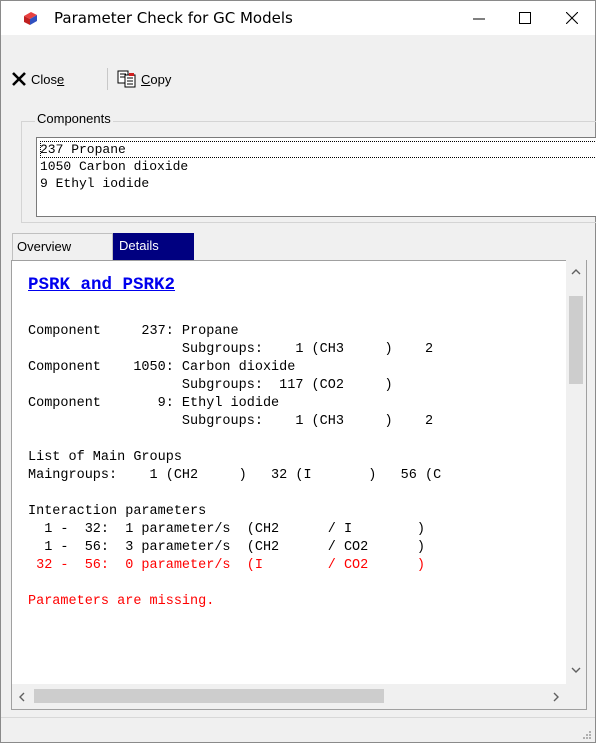  Describe the element at coordinates (226, 547) in the screenshot. I see `detail-line: 1 - 56: 3 parameter/s (CH2 / CO2 )` at that location.